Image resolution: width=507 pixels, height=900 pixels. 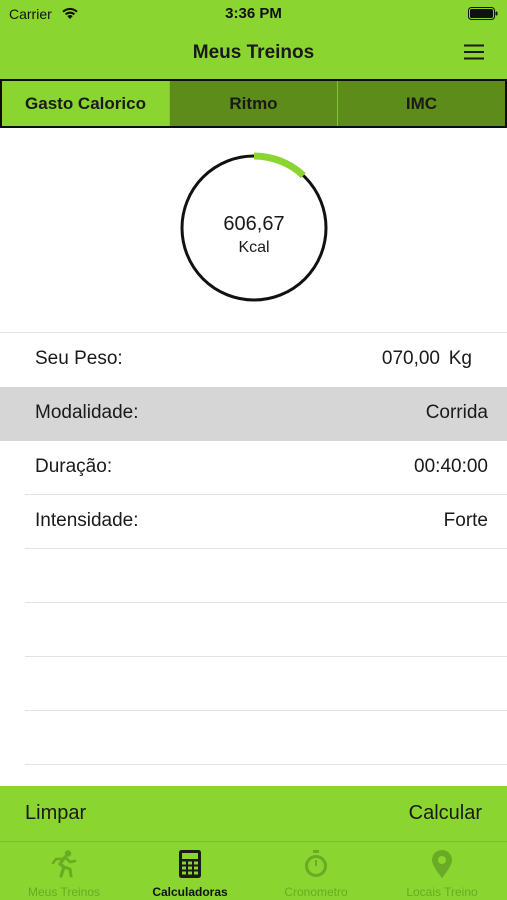 I want to click on intensity-value: Forte, so click(x=465, y=520).